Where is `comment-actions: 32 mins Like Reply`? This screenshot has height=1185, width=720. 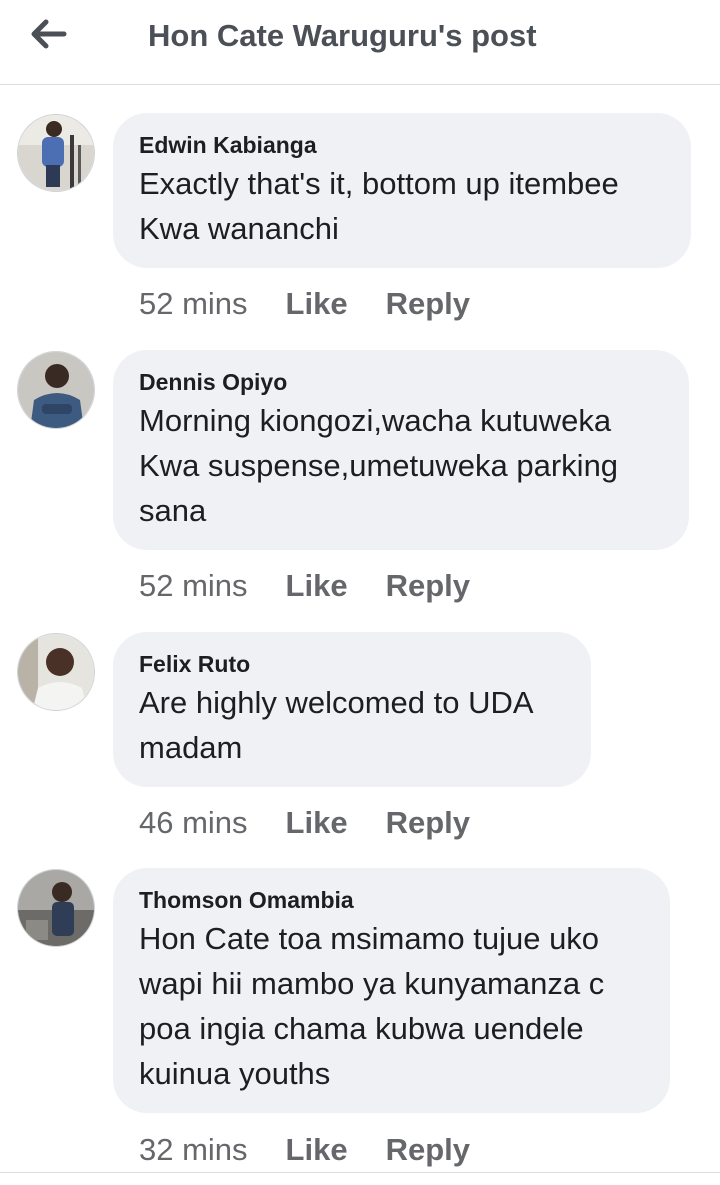
comment-actions: 32 mins Like Reply is located at coordinates (304, 1150).